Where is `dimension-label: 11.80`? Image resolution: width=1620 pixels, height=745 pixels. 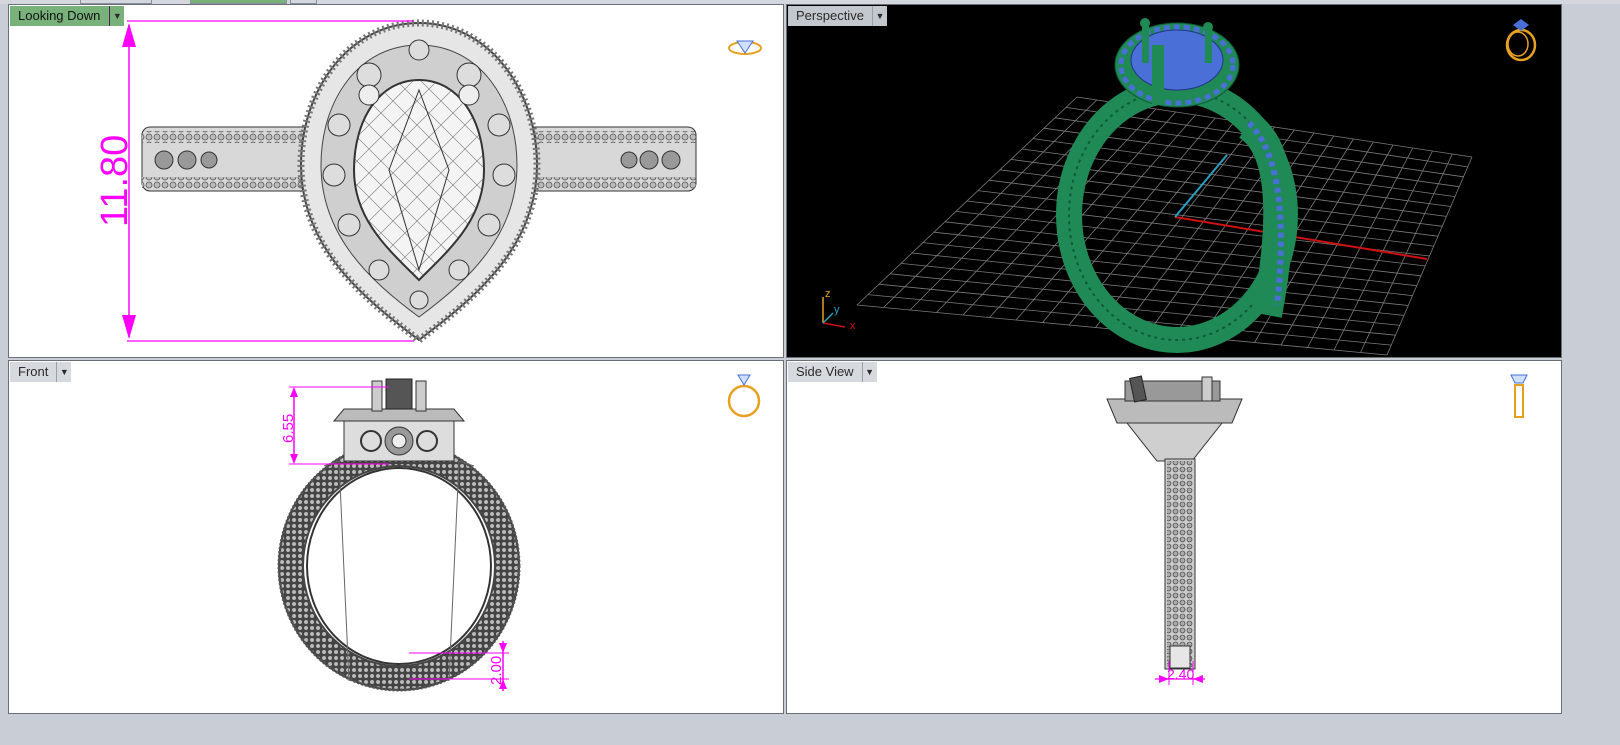
dimension-label: 11.80 is located at coordinates (115, 181).